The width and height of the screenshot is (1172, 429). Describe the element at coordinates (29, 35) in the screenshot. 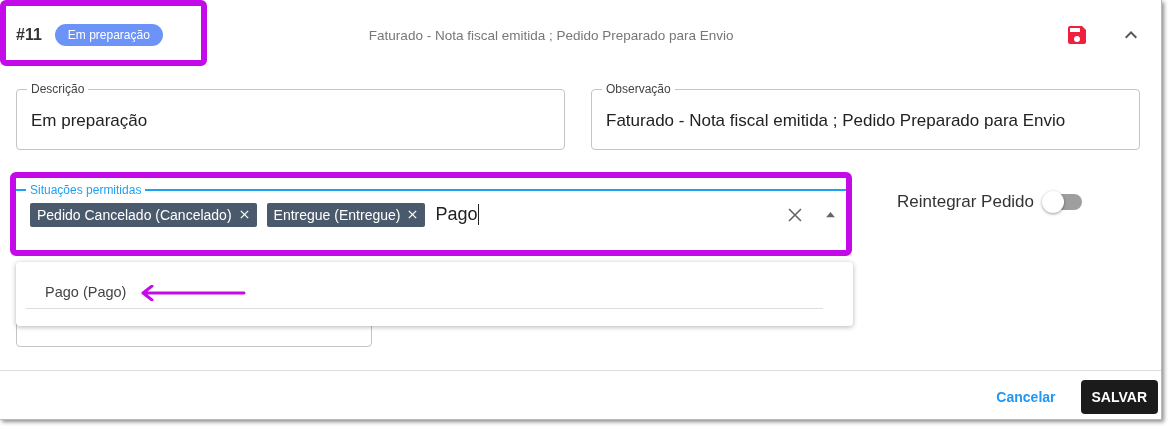

I see `order-number: #11` at that location.